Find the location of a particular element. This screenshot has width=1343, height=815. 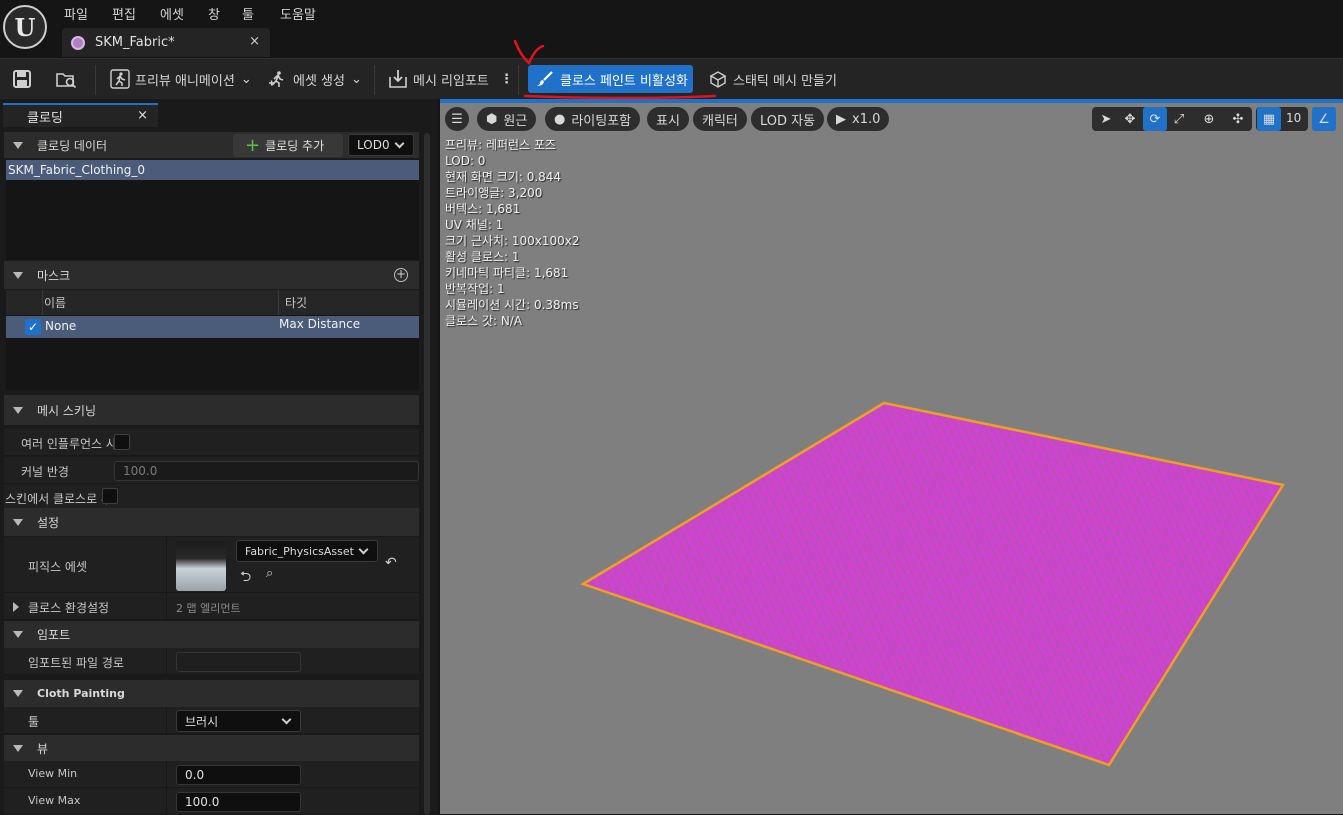

make-static-mesh-label: 스태틱 메시 만들기 is located at coordinates (785, 81).